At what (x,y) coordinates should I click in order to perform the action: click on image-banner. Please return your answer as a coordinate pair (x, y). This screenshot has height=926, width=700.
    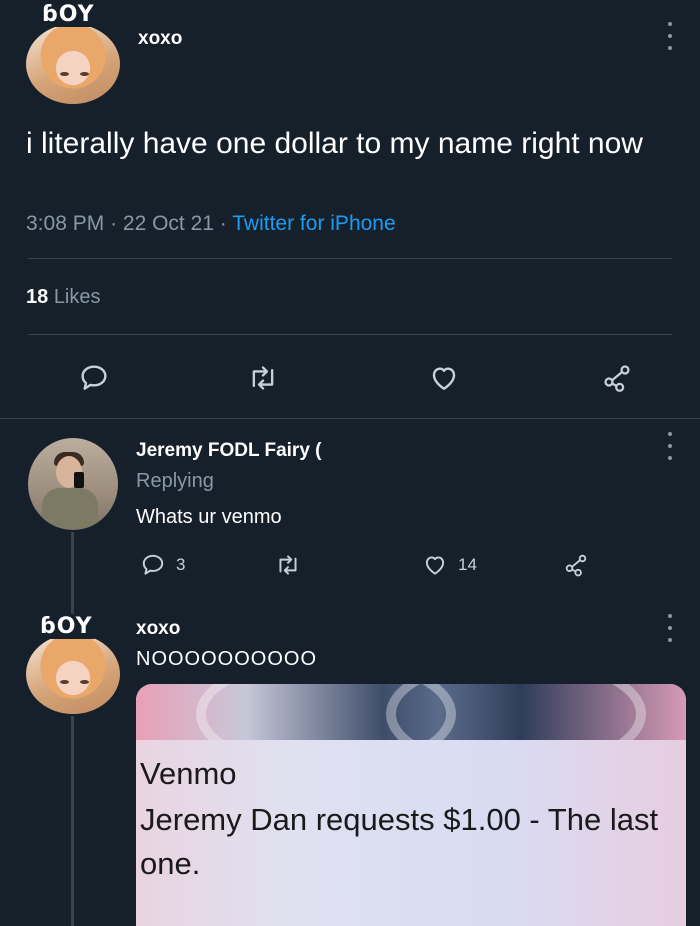
    Looking at the image, I should click on (411, 729).